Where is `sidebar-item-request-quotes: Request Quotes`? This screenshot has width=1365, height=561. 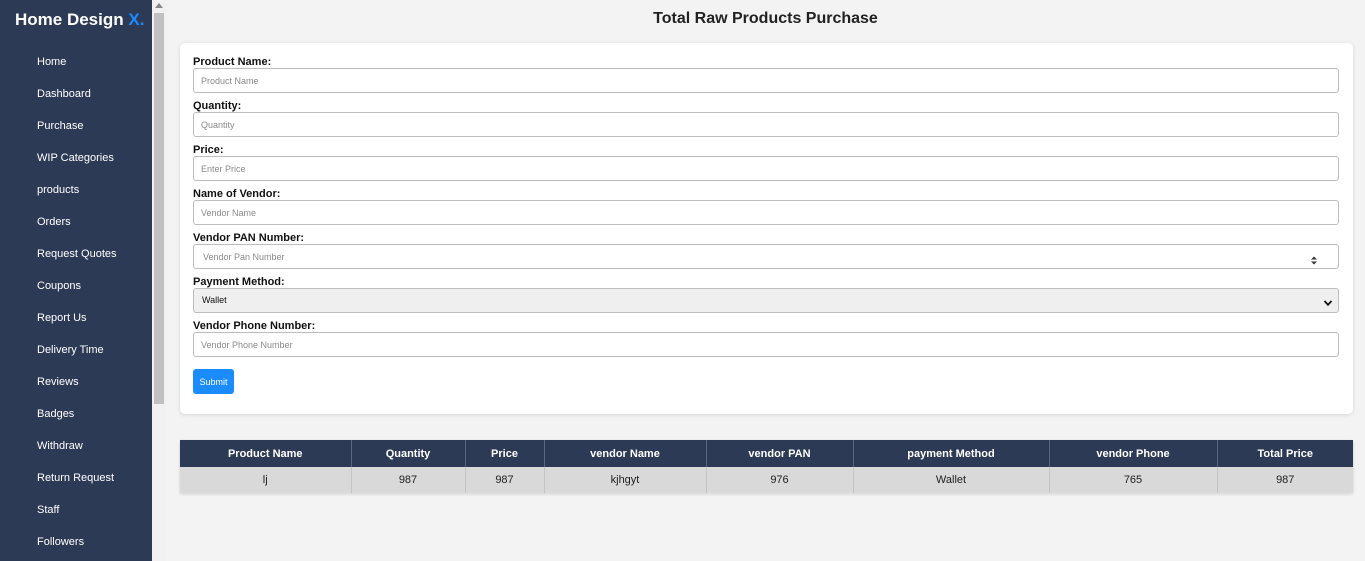 sidebar-item-request-quotes: Request Quotes is located at coordinates (76, 254).